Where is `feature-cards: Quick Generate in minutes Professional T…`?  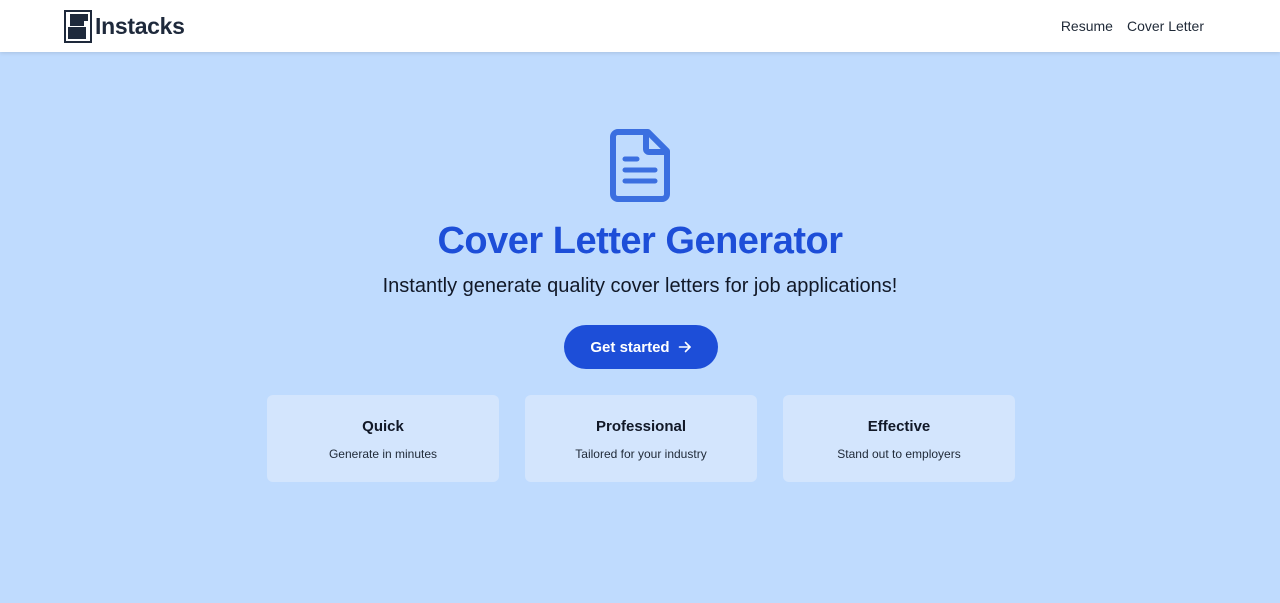
feature-cards: Quick Generate in minutes Professional T… is located at coordinates (641, 438).